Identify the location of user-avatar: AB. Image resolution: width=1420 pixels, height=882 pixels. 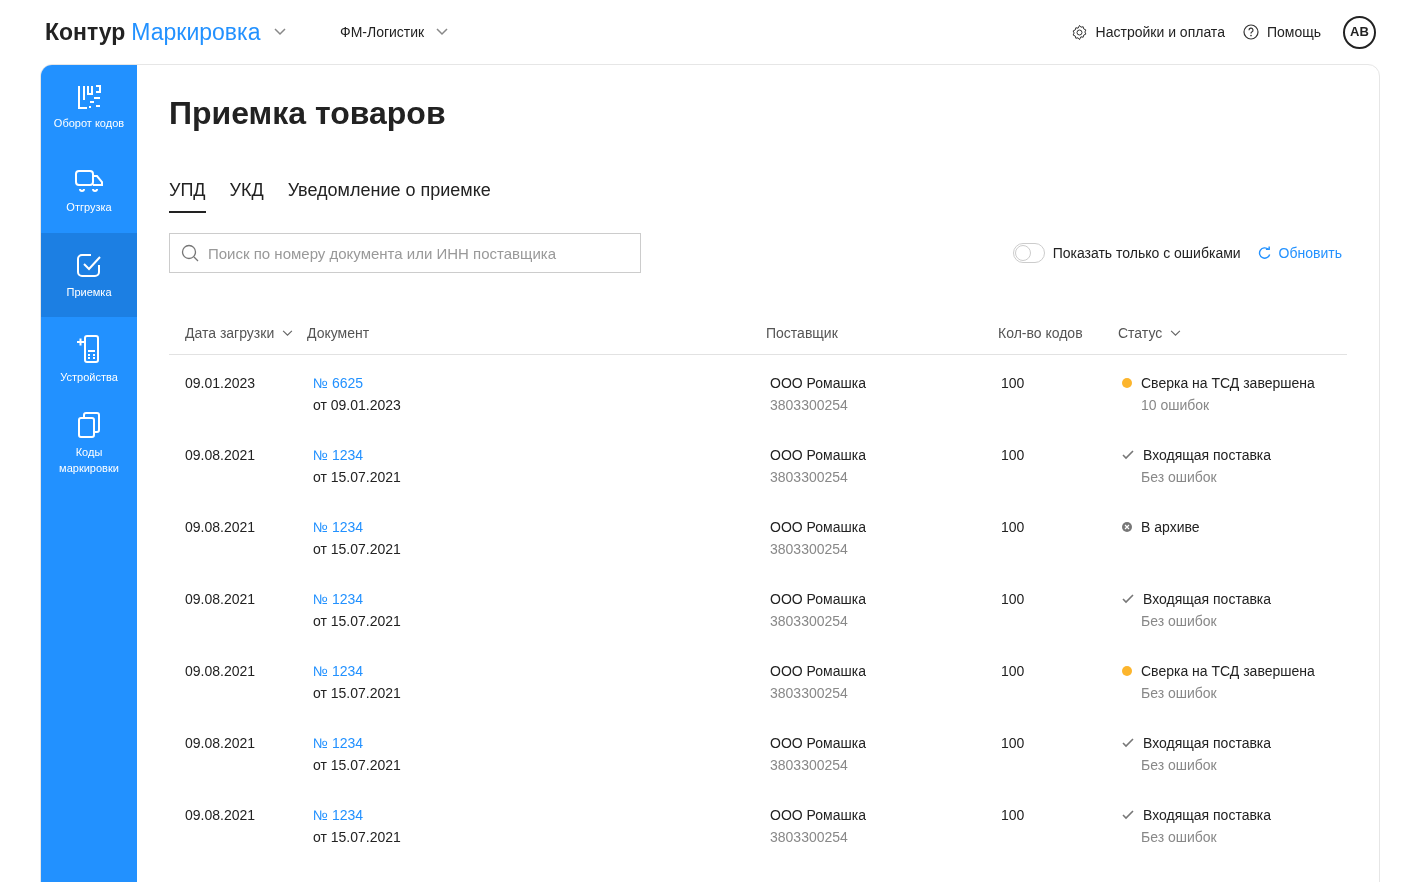
(1359, 32).